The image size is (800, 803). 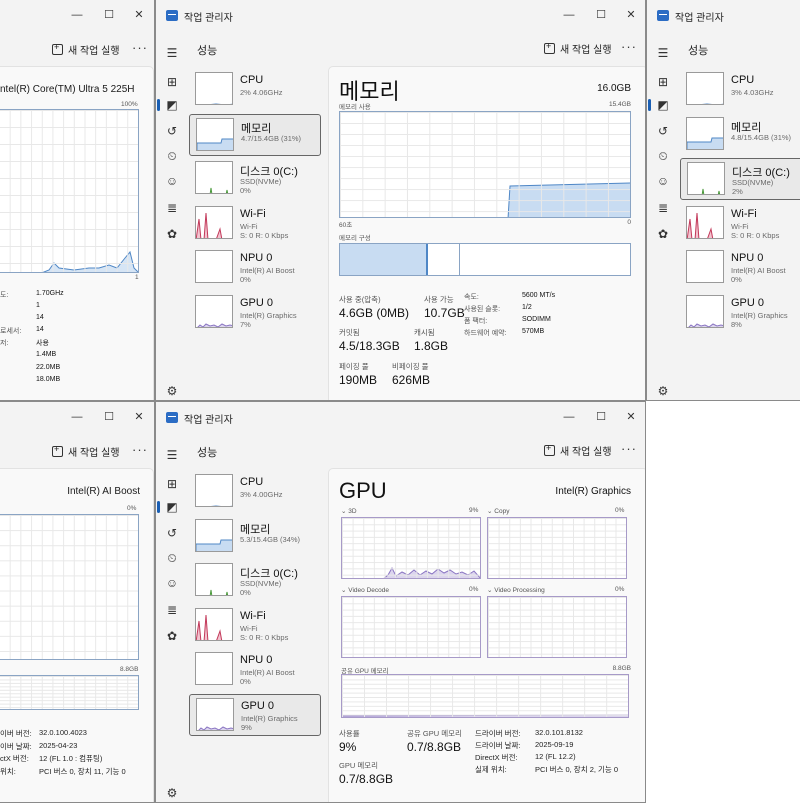 I want to click on memory-usage-graph, so click(x=485, y=164).